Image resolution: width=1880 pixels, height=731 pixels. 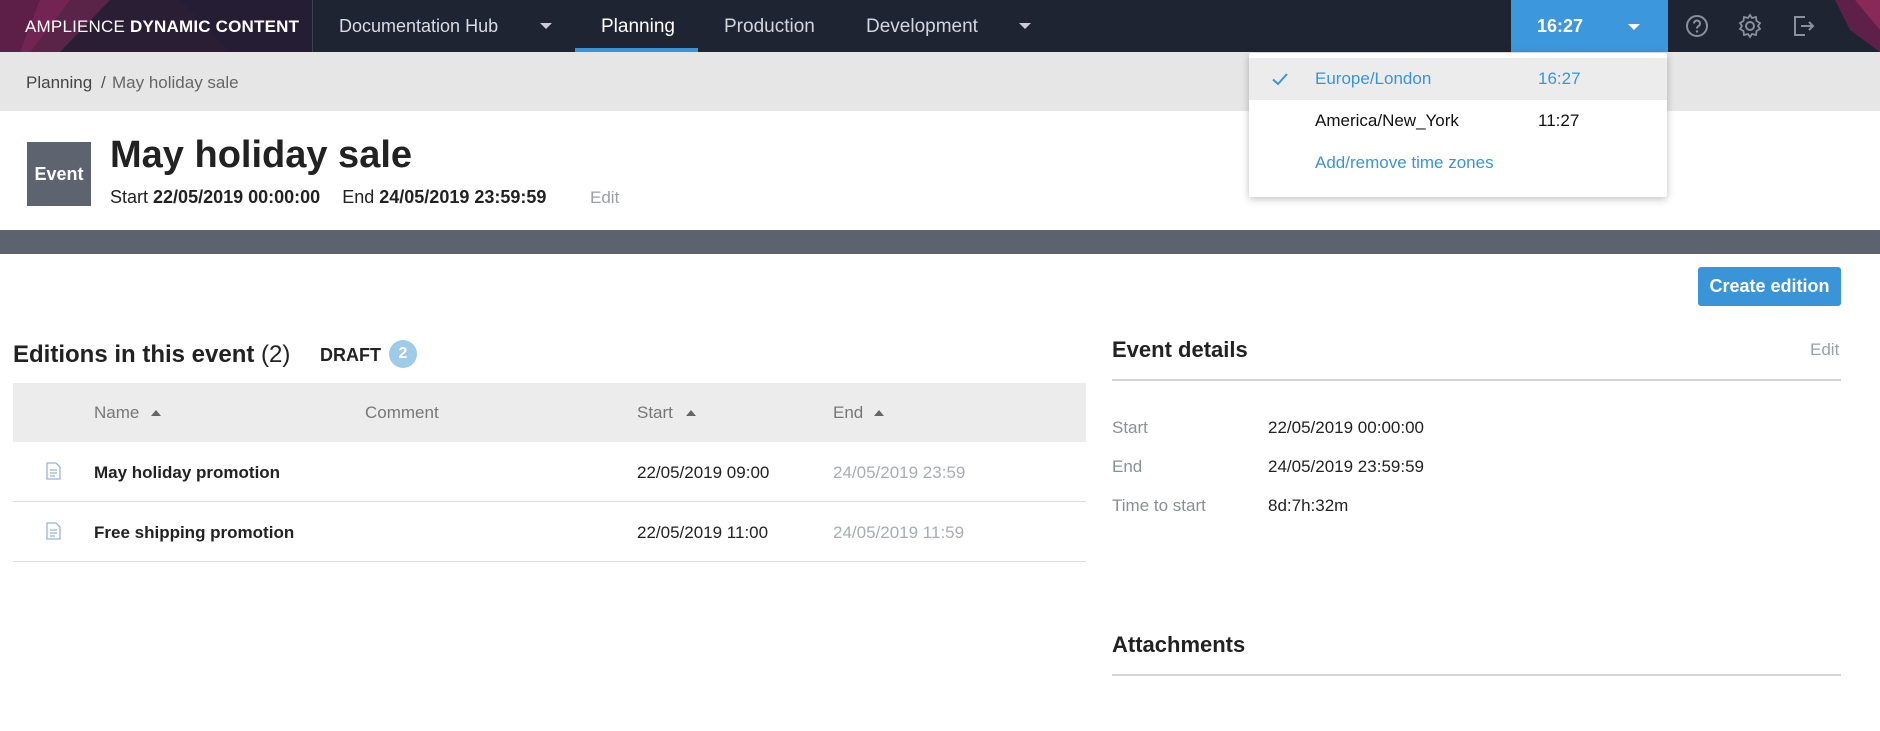 What do you see at coordinates (59, 174) in the screenshot?
I see `event-type-badge: Event` at bounding box center [59, 174].